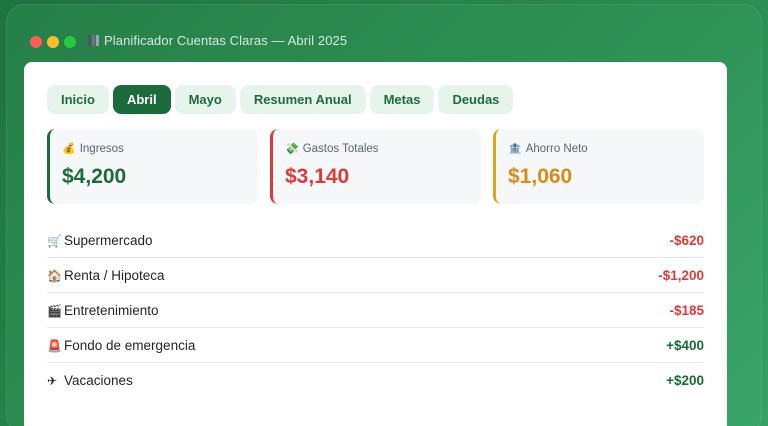 Image resolution: width=768 pixels, height=426 pixels. What do you see at coordinates (98, 380) in the screenshot?
I see `row-label-text: Vacaciones` at bounding box center [98, 380].